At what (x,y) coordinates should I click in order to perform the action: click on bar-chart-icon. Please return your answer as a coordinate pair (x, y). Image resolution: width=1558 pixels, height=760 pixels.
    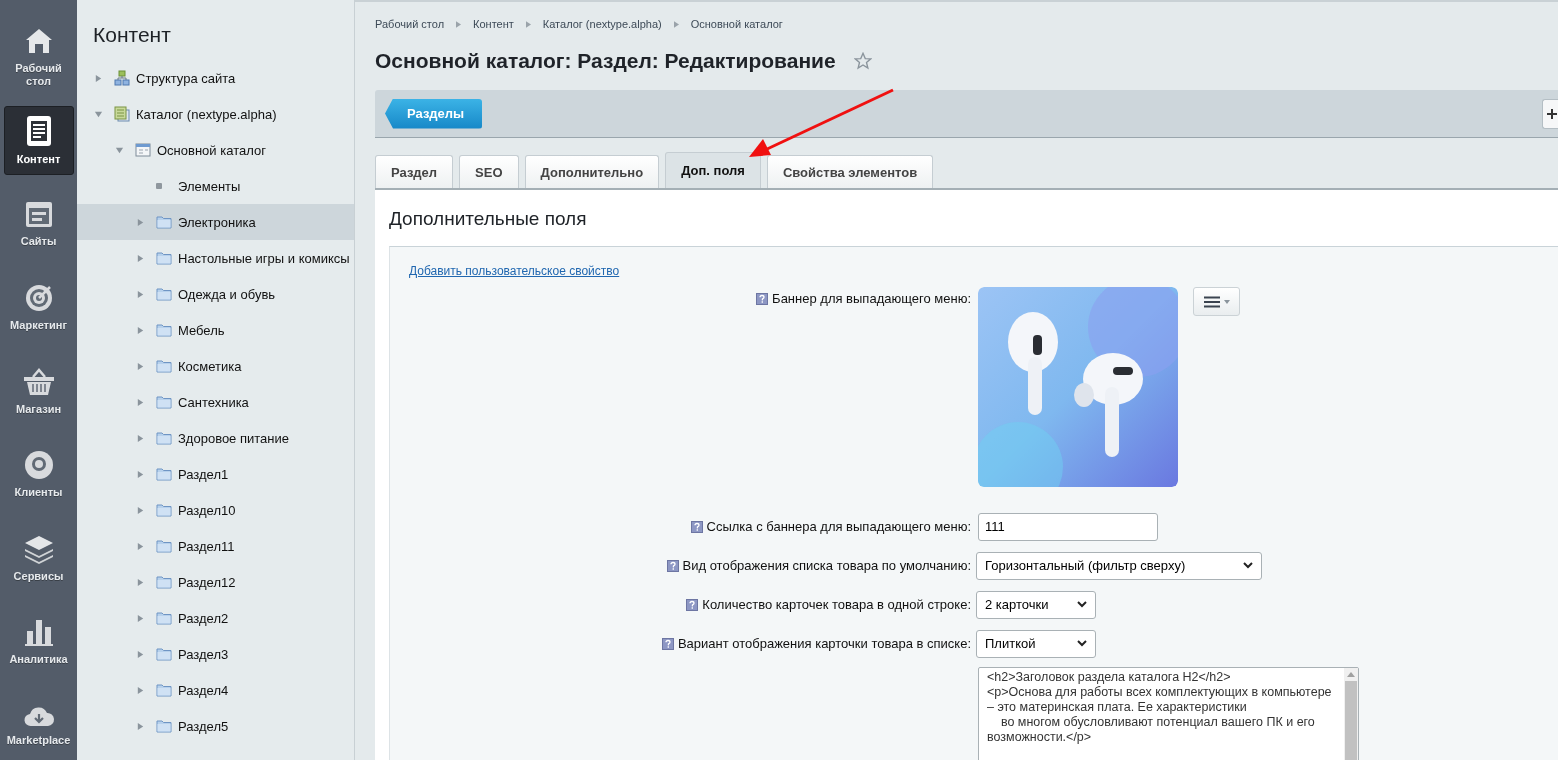
    Looking at the image, I should click on (38, 632).